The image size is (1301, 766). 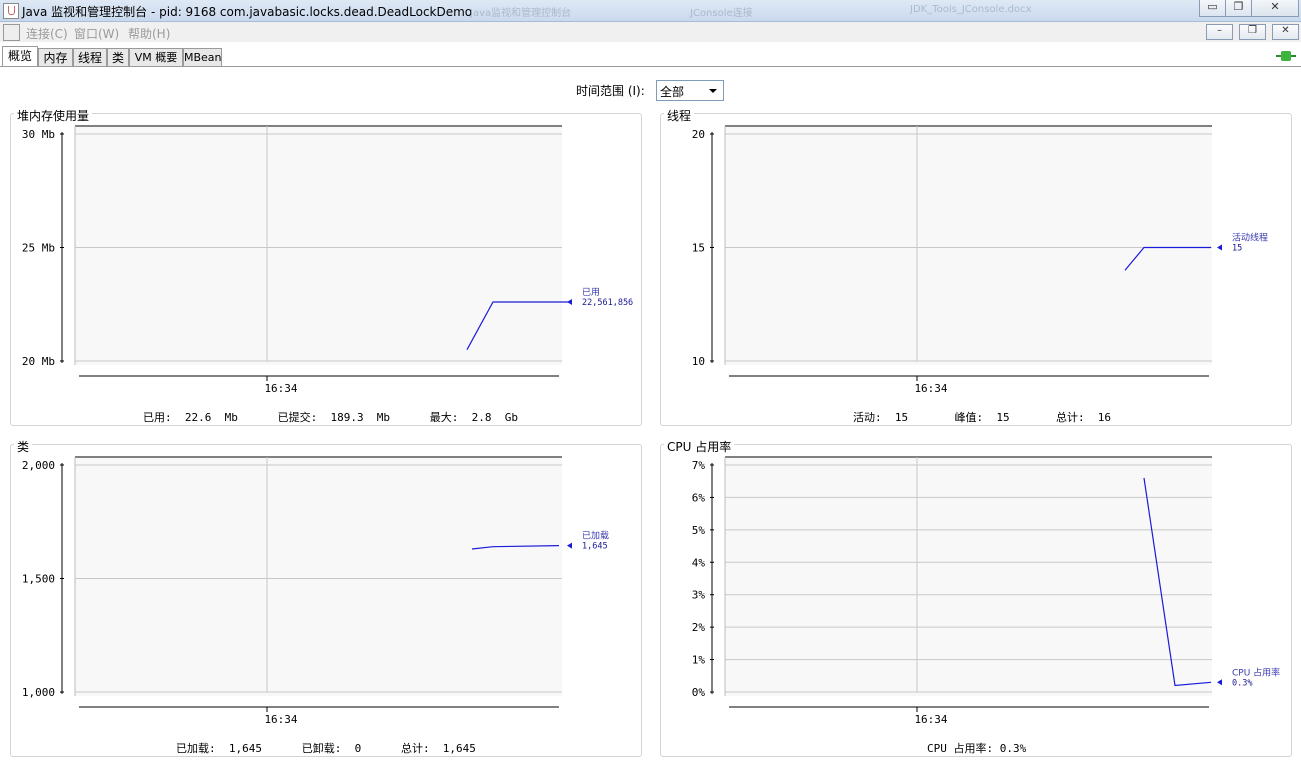 I want to click on time-range-label: 时间范围 (I):, so click(x=610, y=91).